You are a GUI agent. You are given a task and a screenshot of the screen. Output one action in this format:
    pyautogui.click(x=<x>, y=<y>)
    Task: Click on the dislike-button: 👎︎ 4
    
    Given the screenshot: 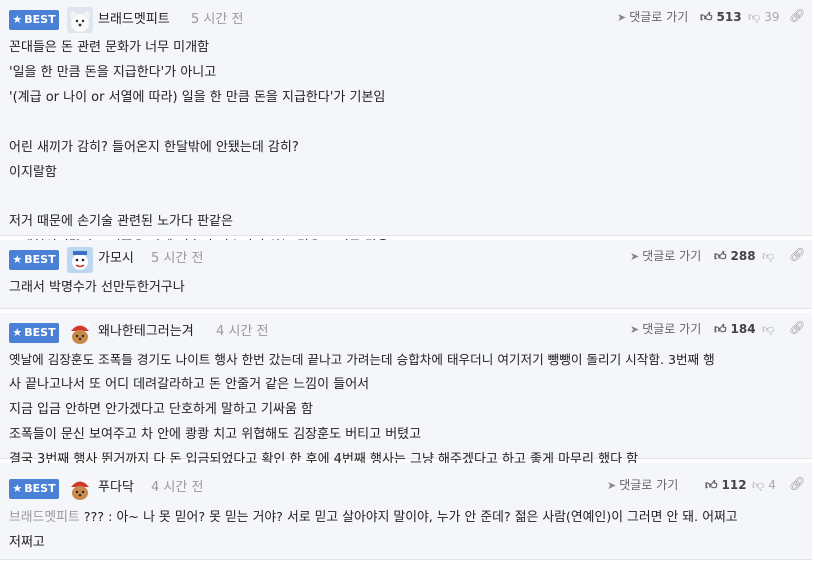 What is the action you would take?
    pyautogui.click(x=764, y=485)
    